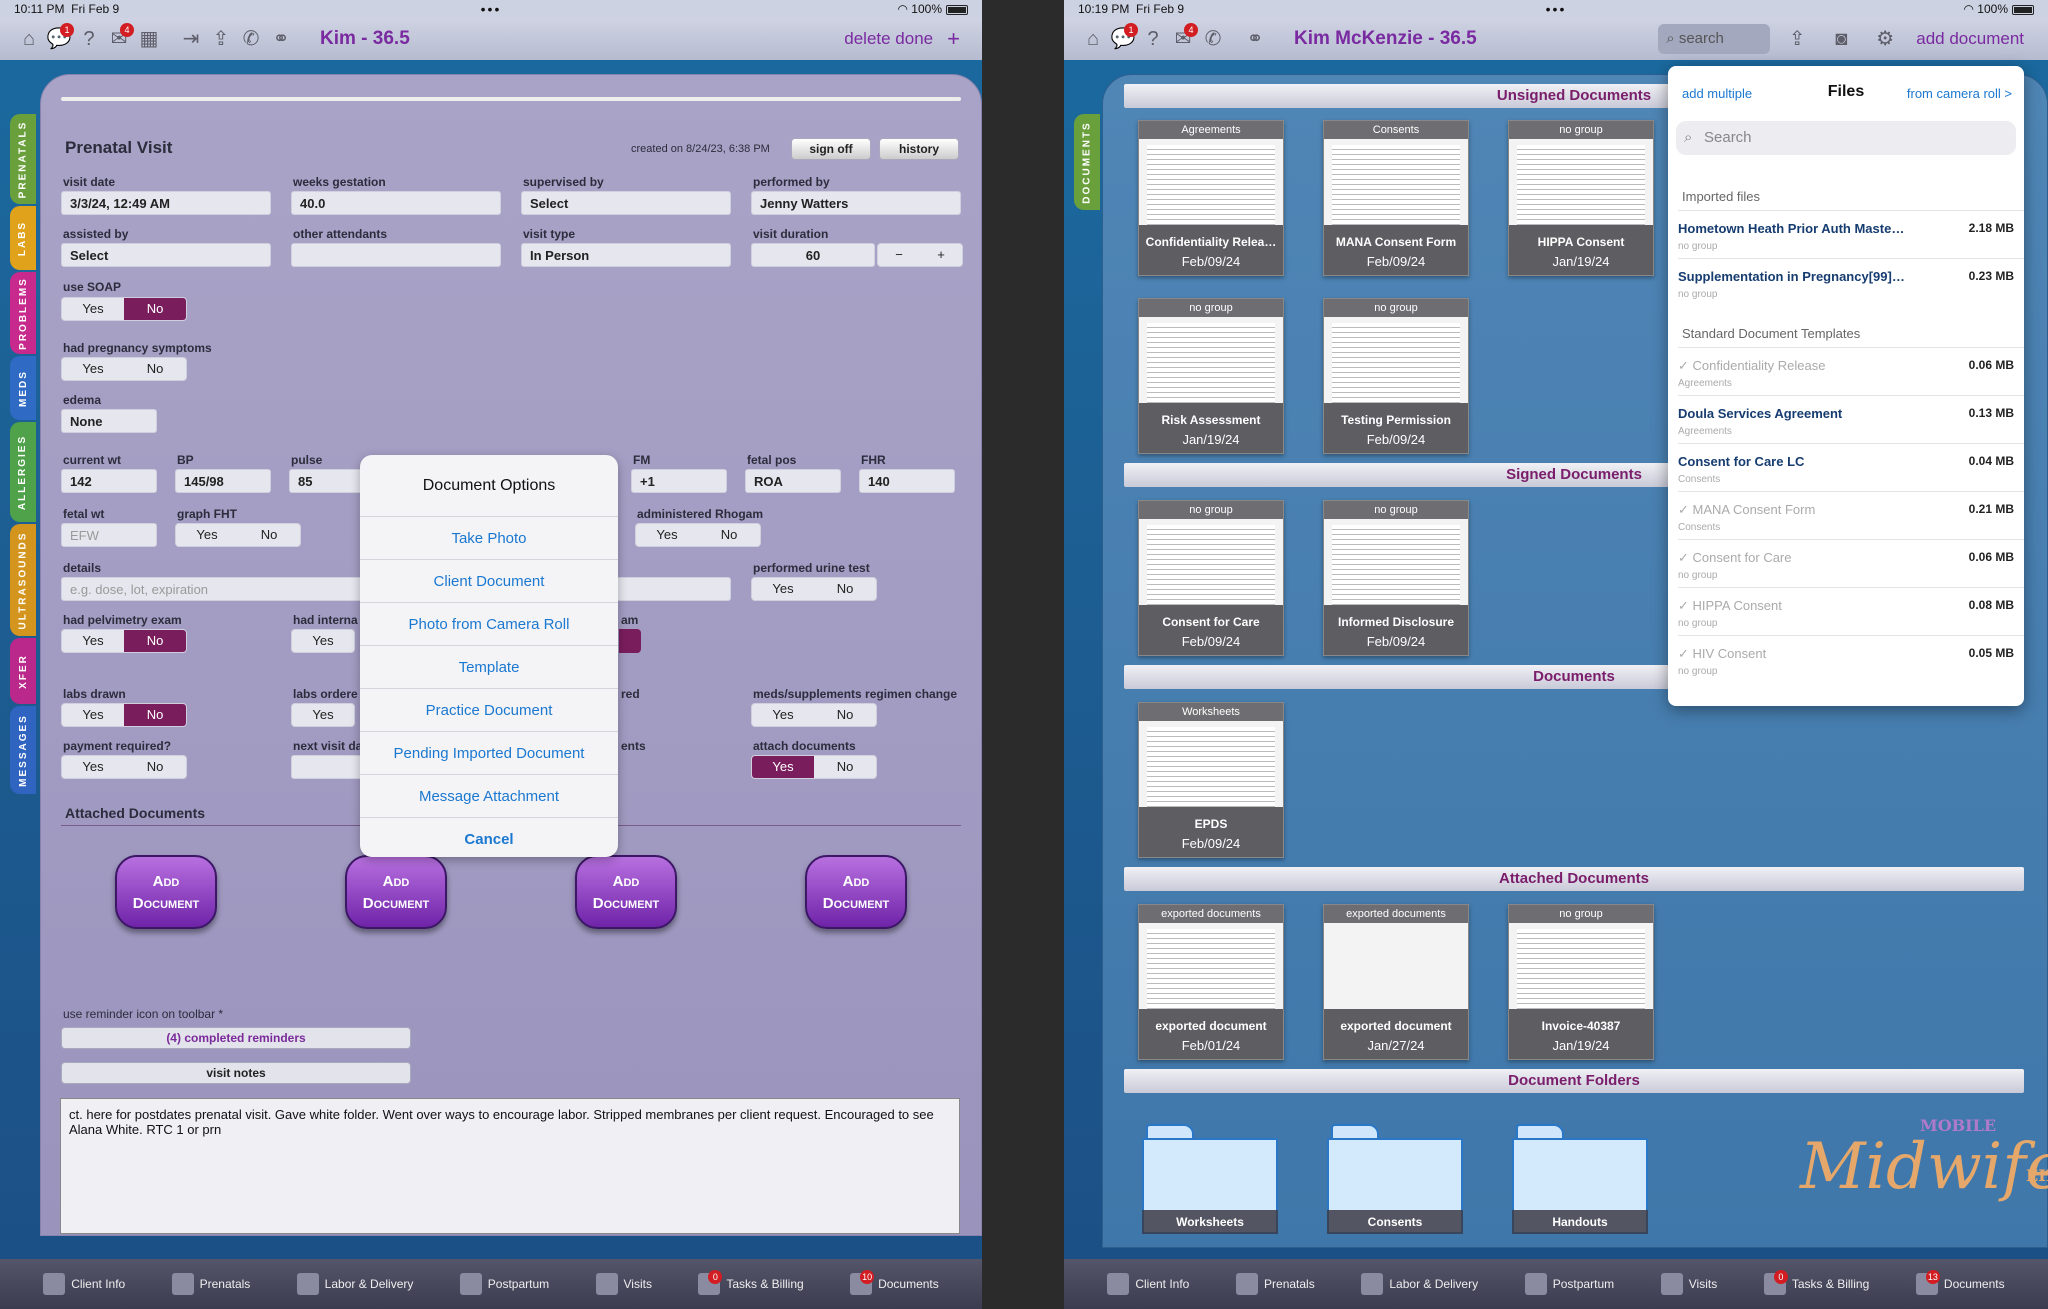  What do you see at coordinates (60, 37) in the screenshot?
I see `messages-icon: 💬 1` at bounding box center [60, 37].